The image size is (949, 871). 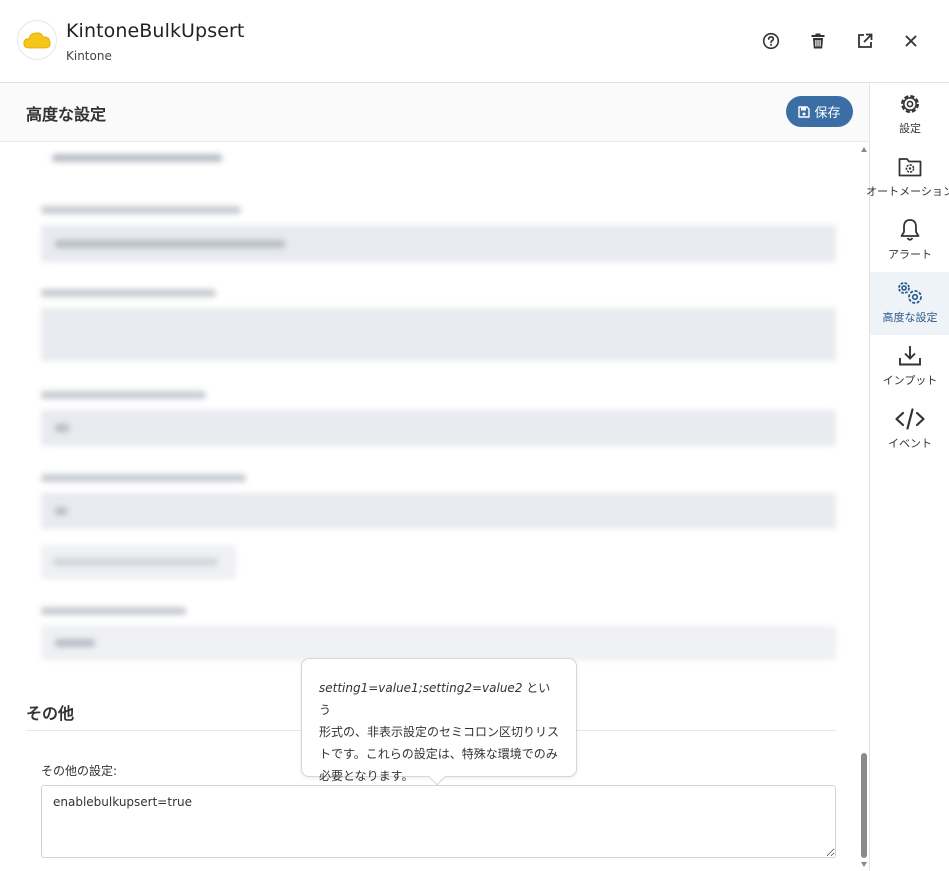 I want to click on app-logo, so click(x=37, y=40).